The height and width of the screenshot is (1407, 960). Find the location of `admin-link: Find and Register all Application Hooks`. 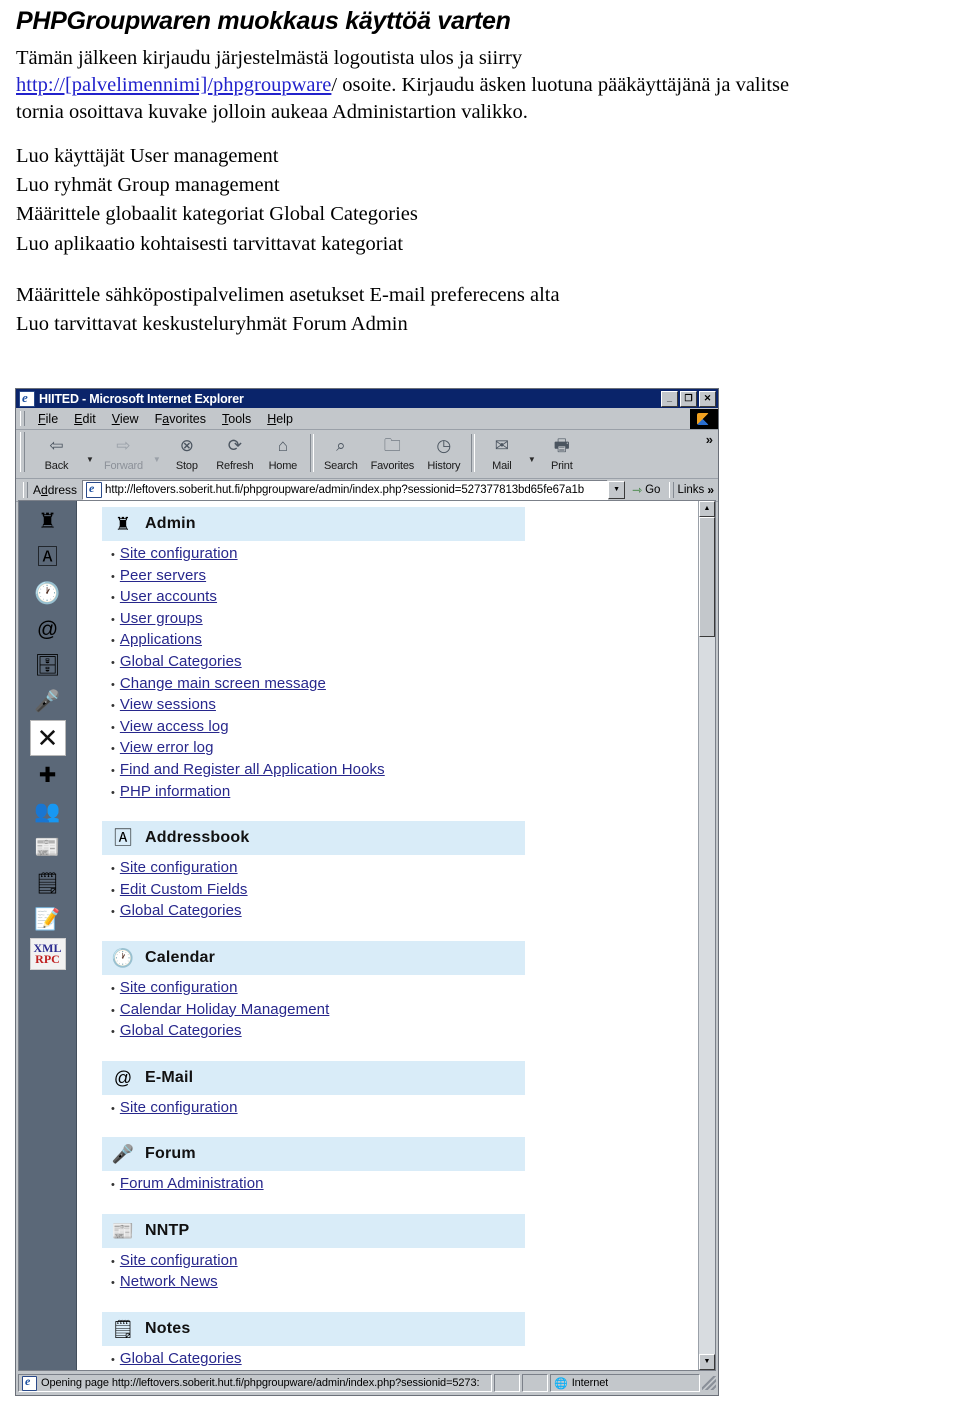

admin-link: Find and Register all Application Hooks is located at coordinates (252, 770).